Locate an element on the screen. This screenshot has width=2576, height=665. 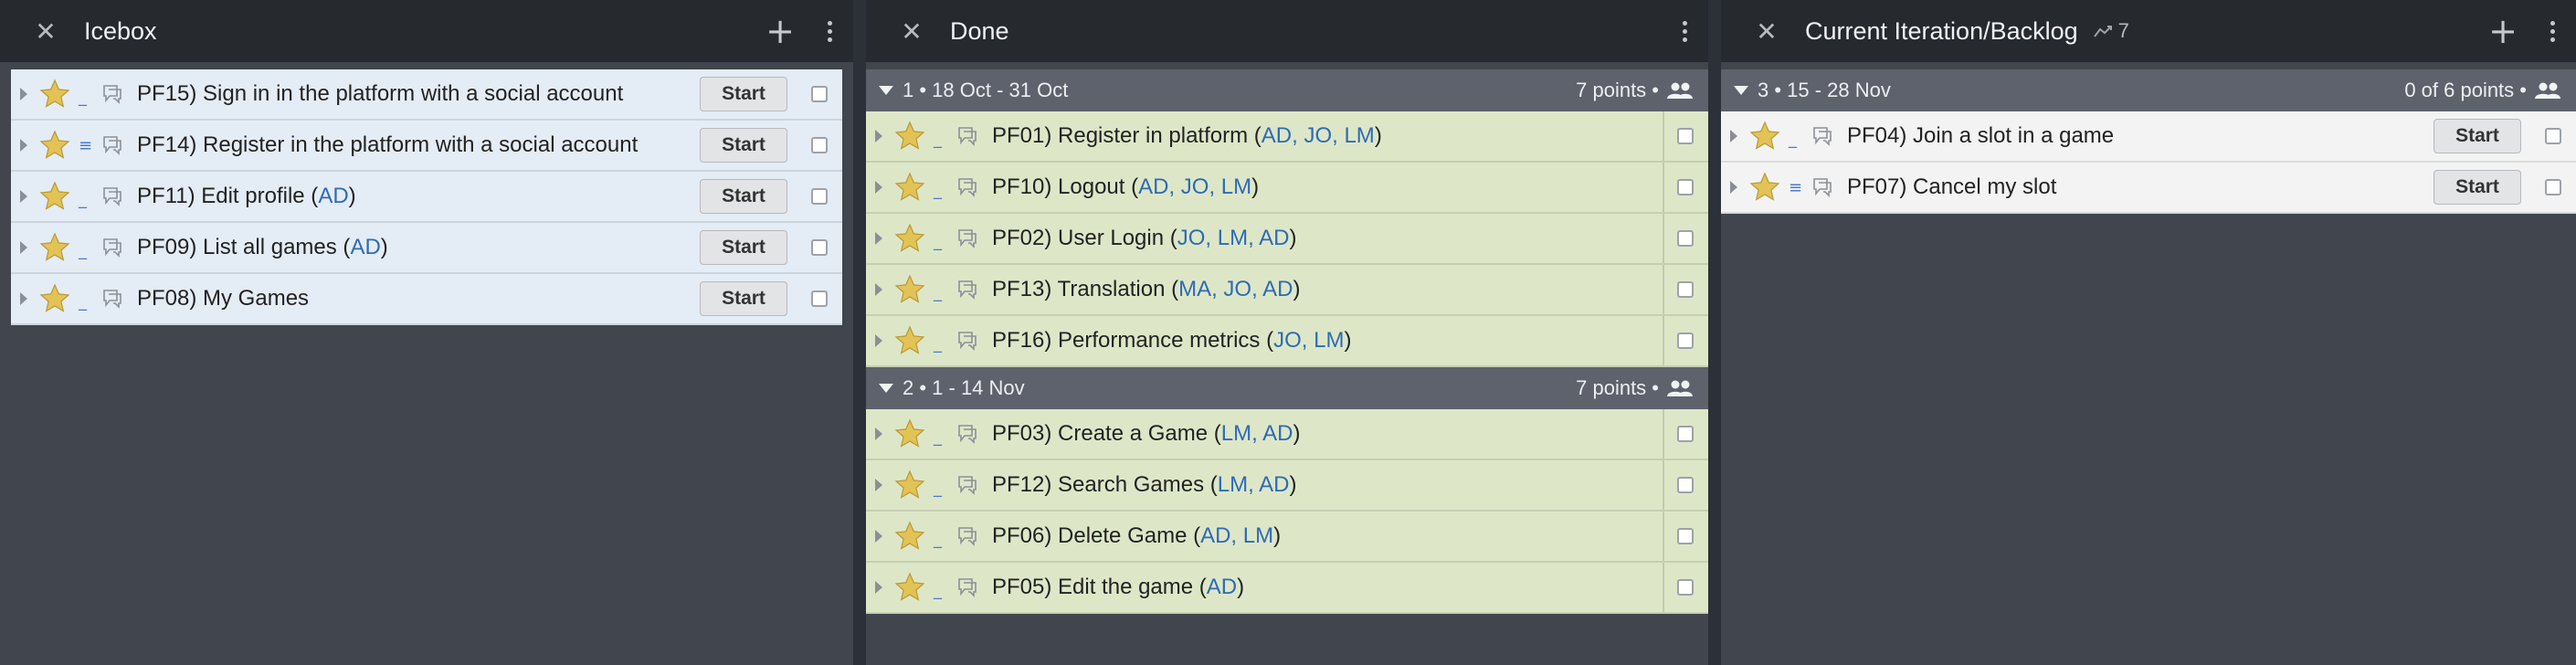
story-title: PF08) My Games is located at coordinates (223, 298).